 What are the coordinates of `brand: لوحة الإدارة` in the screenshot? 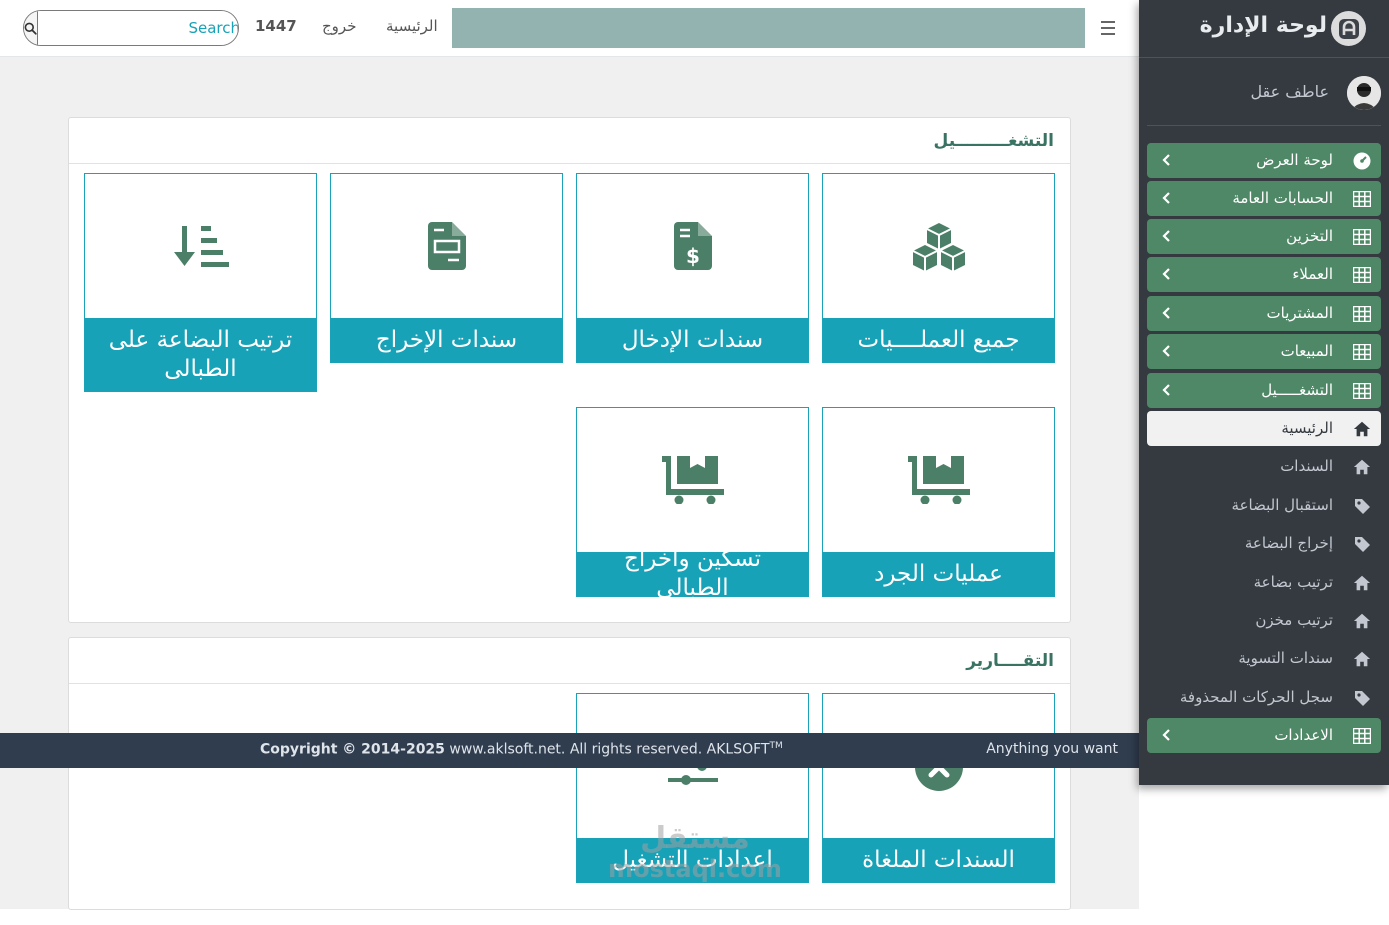 It's located at (1264, 29).